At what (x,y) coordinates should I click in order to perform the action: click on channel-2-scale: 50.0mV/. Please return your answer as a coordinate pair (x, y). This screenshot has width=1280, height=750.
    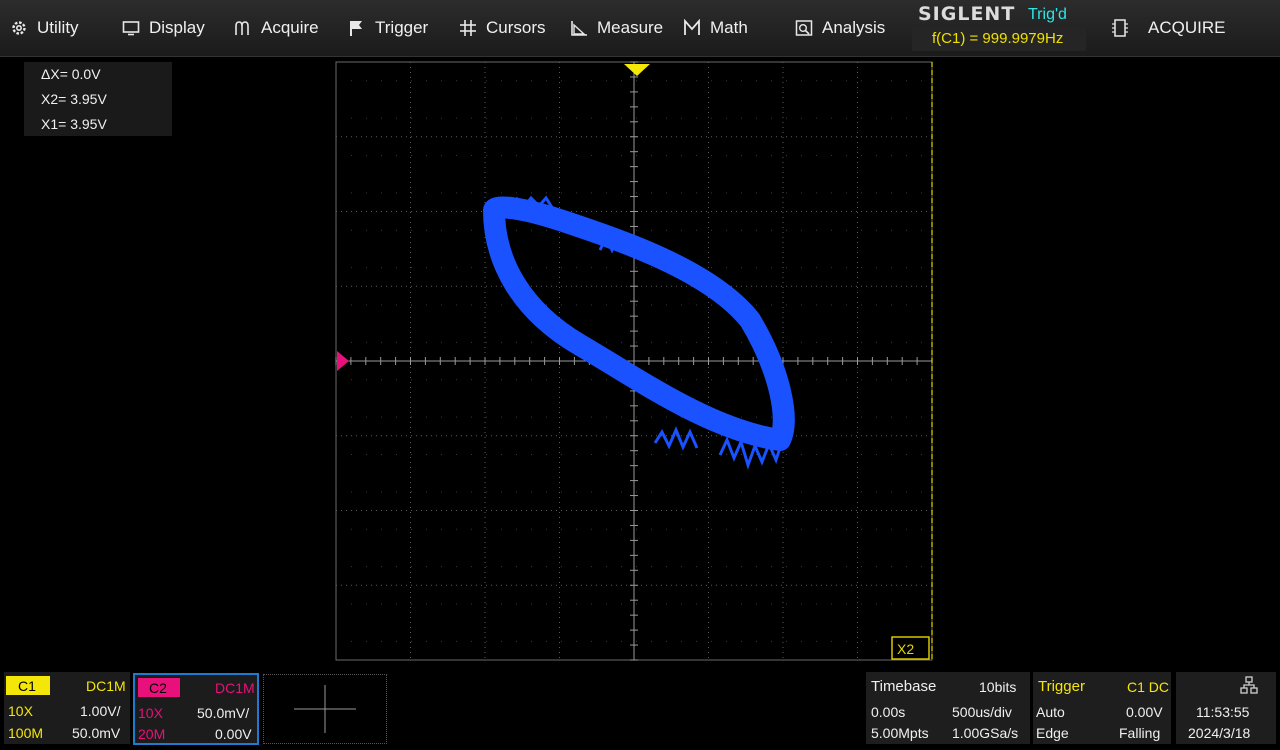
    Looking at the image, I should click on (223, 713).